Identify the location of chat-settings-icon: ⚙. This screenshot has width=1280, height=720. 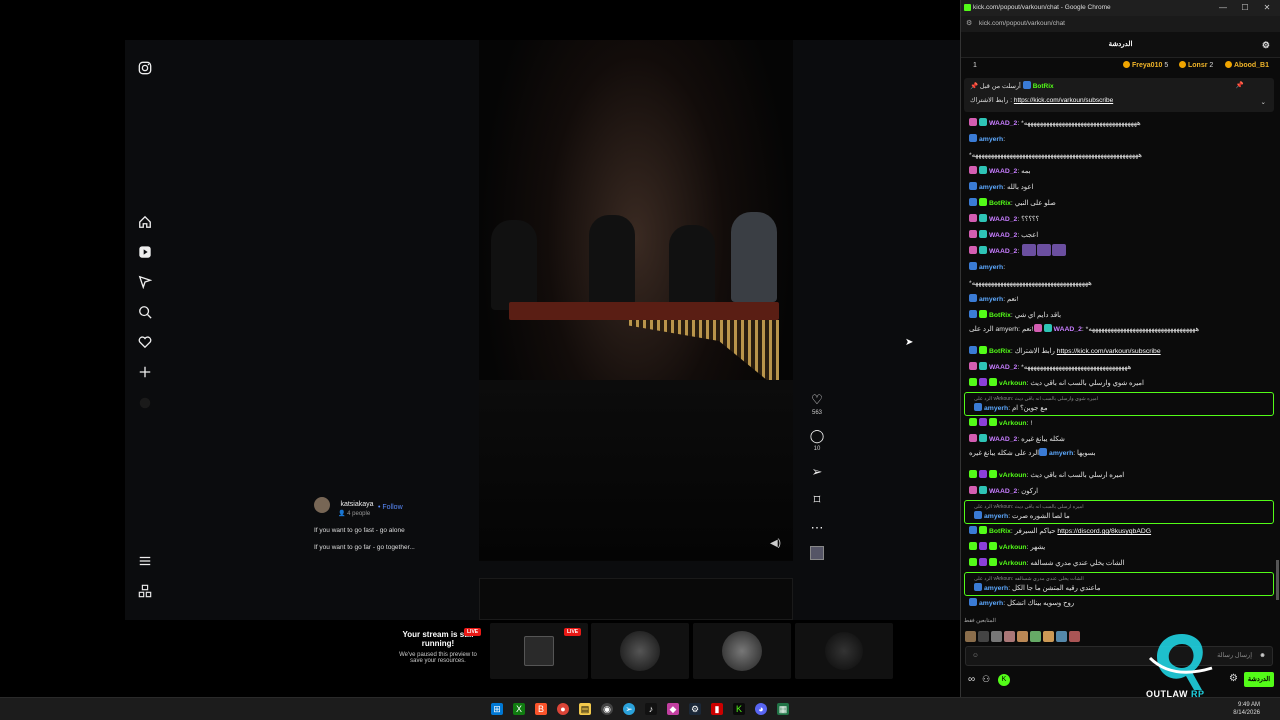
(1266, 45).